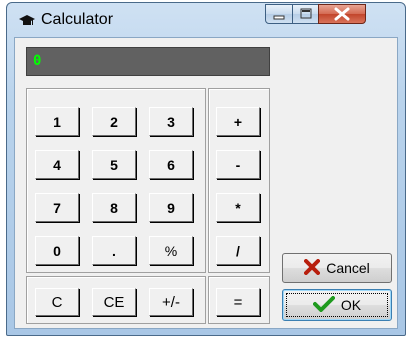 The width and height of the screenshot is (415, 340). What do you see at coordinates (114, 121) in the screenshot?
I see `key-2: 2` at bounding box center [114, 121].